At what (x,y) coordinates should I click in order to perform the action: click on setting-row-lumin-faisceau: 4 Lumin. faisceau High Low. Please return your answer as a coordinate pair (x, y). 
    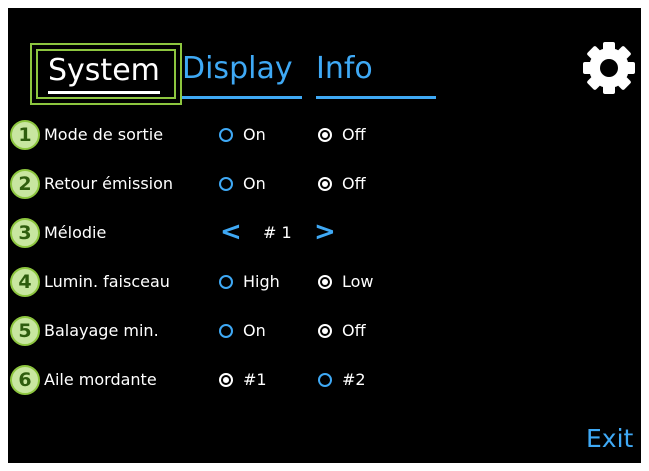
    Looking at the image, I should click on (324, 282).